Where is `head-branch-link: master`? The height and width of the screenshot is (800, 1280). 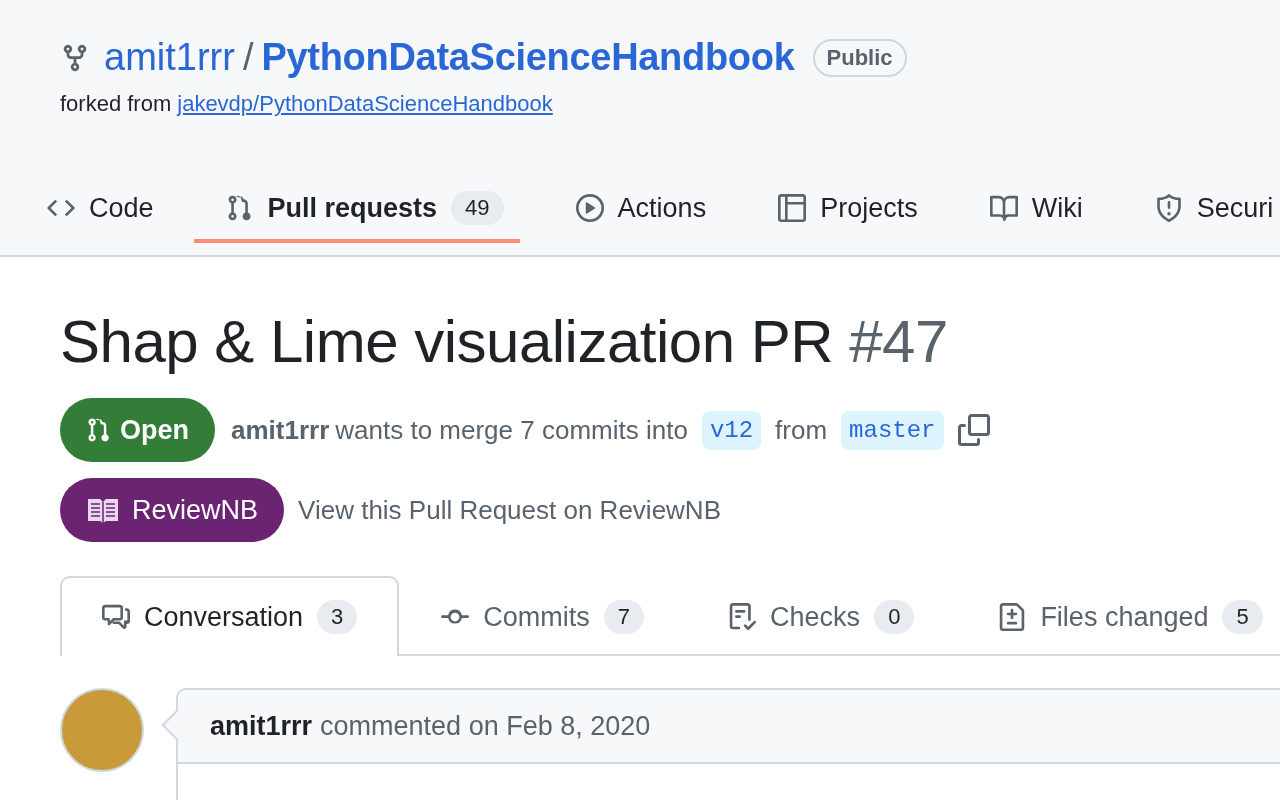 head-branch-link: master is located at coordinates (892, 430).